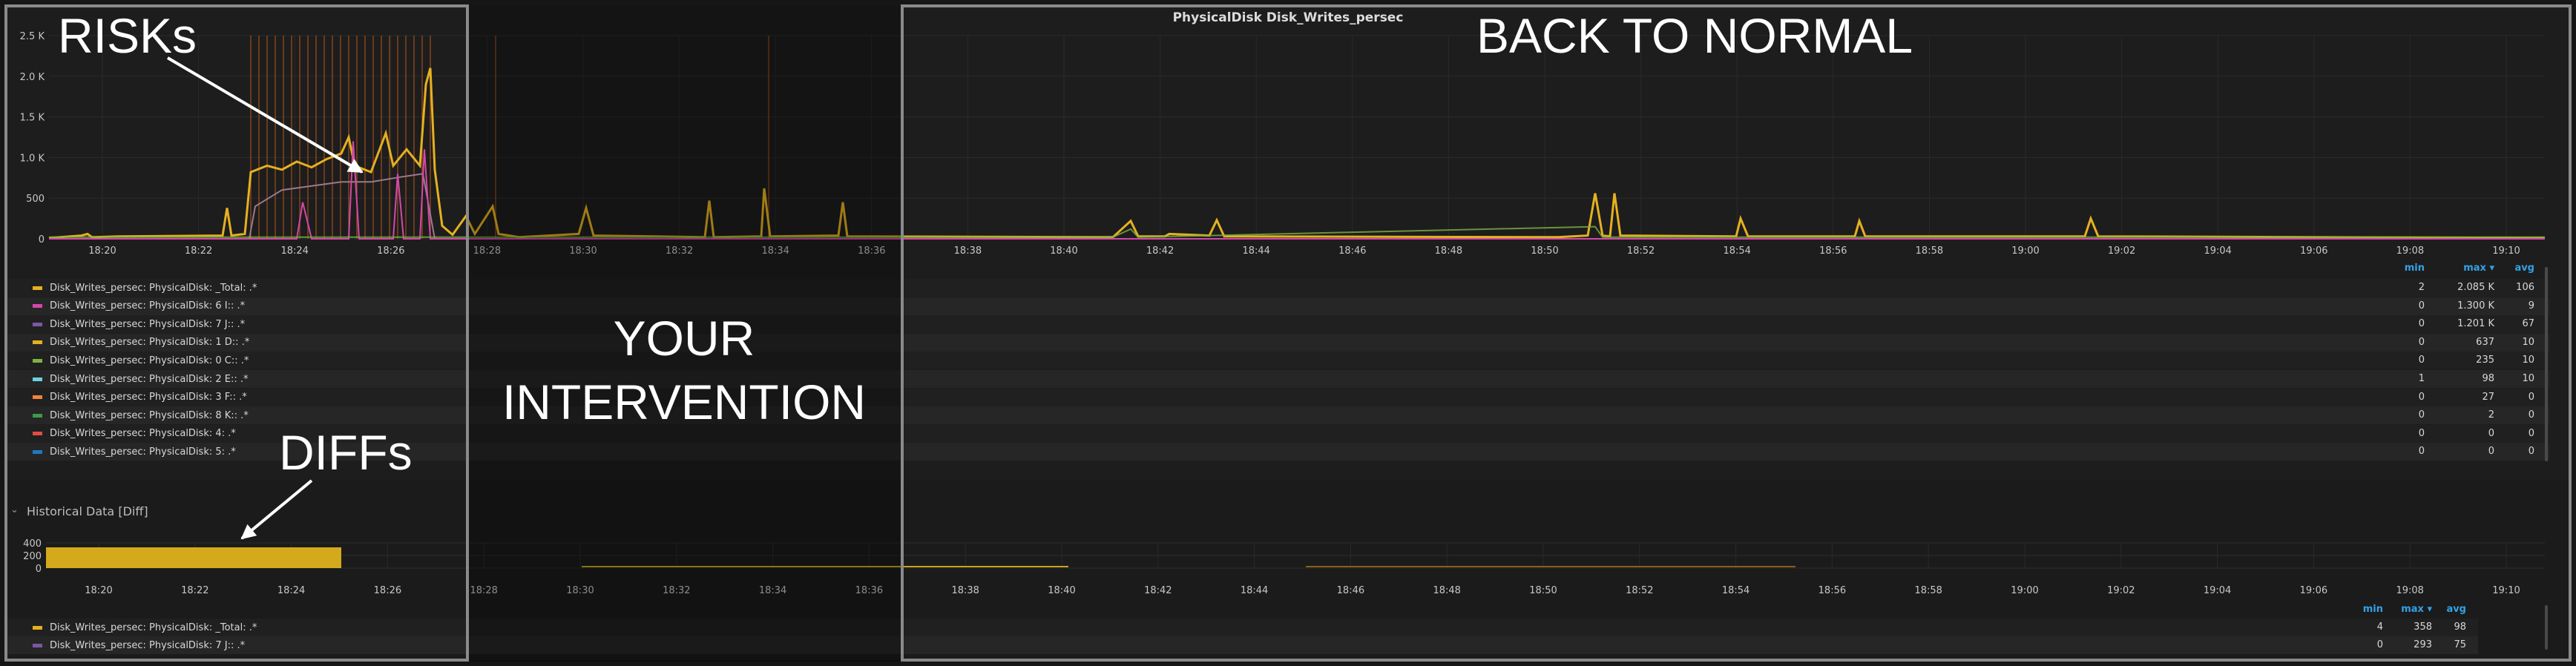  I want to click on intervention-label-line2: INTERVENTION, so click(684, 401).